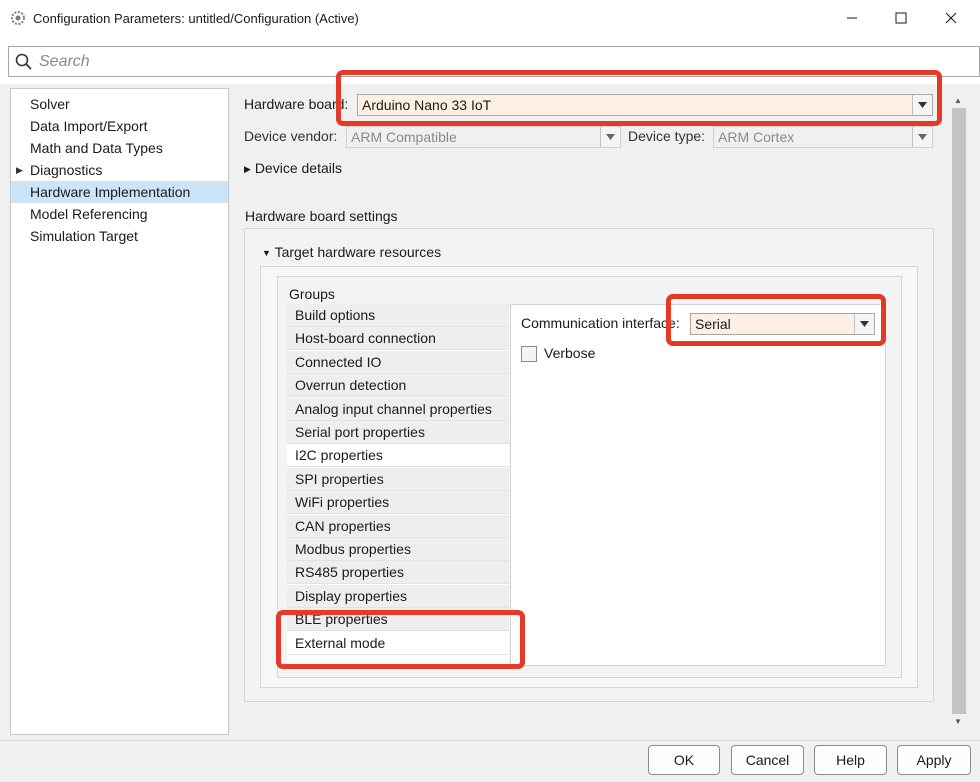 The image size is (980, 782). I want to click on tree-item-math-and-data-types: Math and Data Types, so click(119, 148).